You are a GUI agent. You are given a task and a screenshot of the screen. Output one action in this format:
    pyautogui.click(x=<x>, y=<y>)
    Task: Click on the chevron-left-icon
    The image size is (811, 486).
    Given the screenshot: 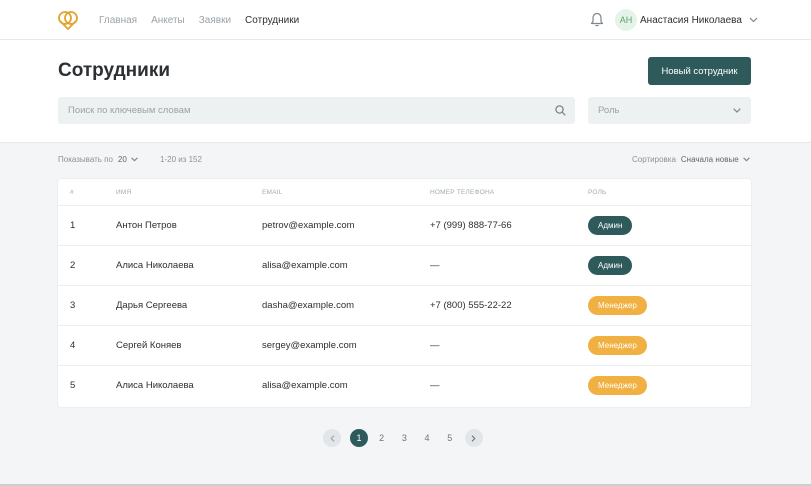 What is the action you would take?
    pyautogui.click(x=331, y=438)
    